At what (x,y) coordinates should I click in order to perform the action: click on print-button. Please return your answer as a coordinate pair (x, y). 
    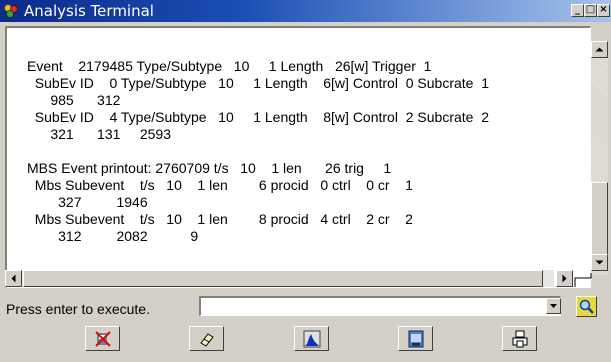
    Looking at the image, I should click on (519, 338).